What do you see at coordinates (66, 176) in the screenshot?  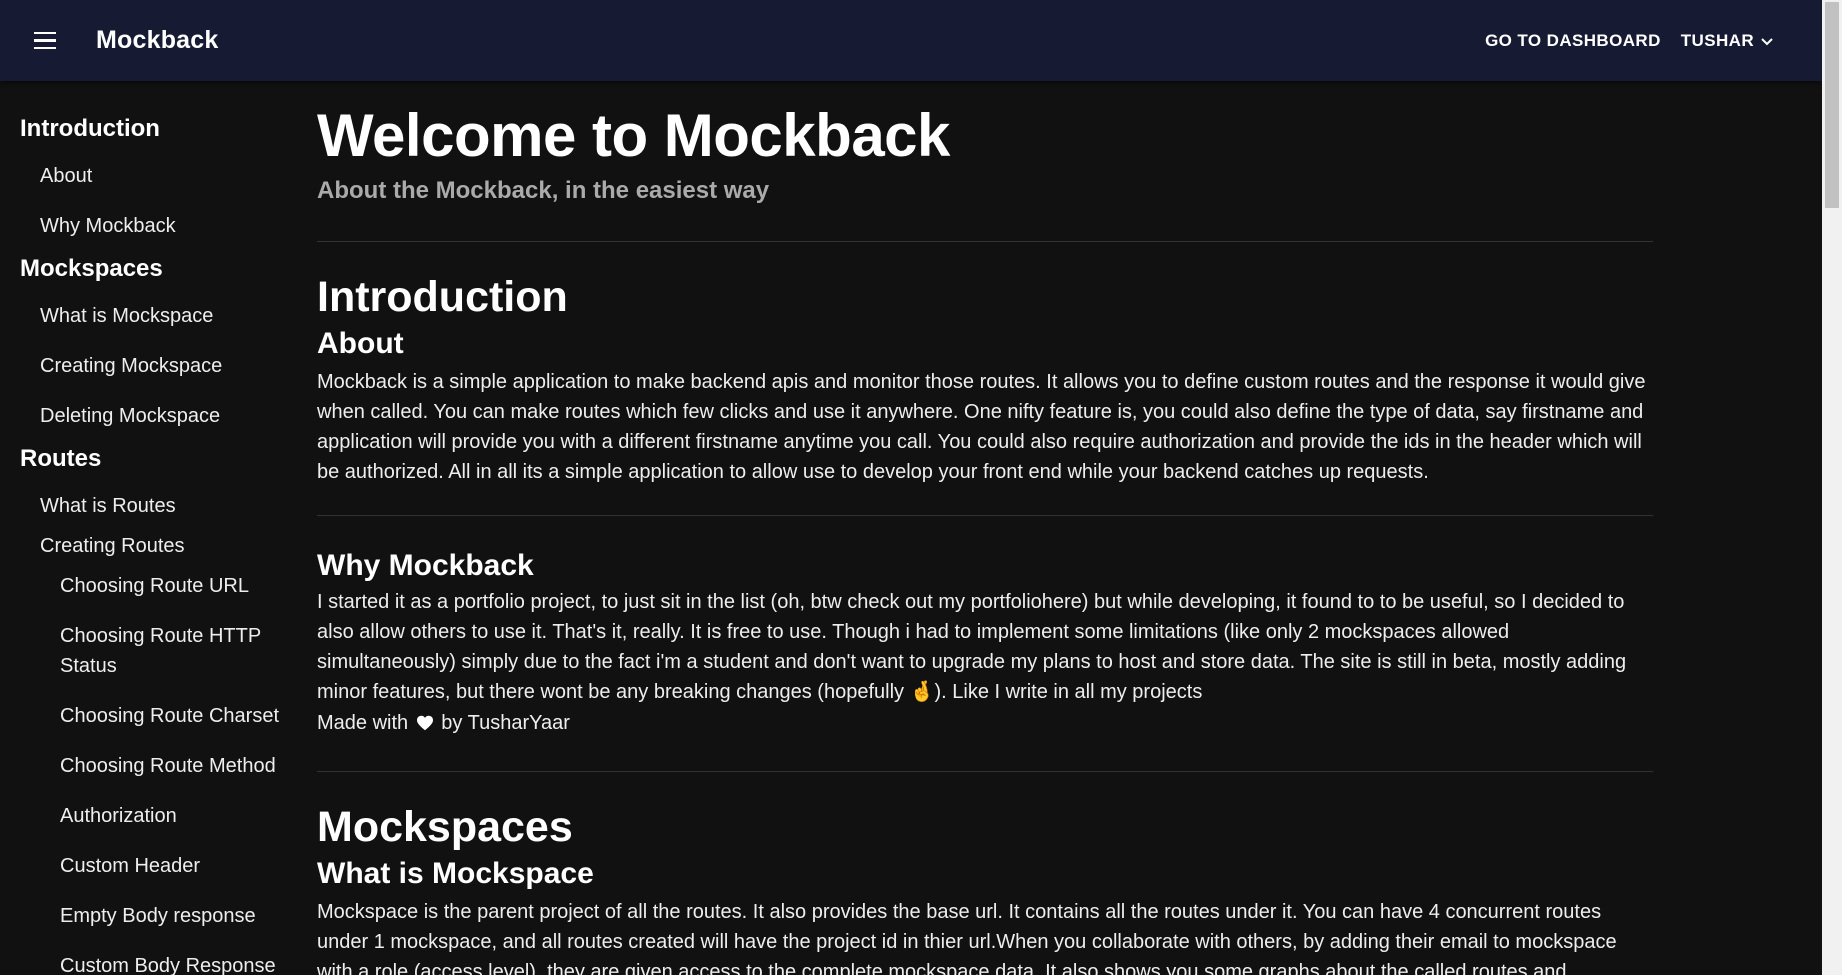 I see `sidebar-item-about: About` at bounding box center [66, 176].